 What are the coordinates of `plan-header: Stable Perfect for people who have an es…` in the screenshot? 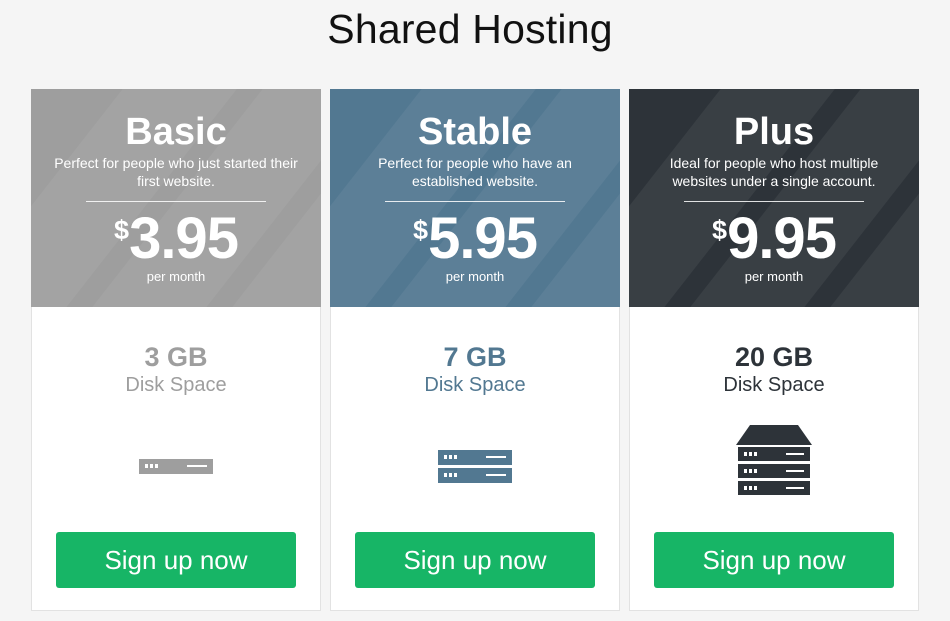 It's located at (475, 198).